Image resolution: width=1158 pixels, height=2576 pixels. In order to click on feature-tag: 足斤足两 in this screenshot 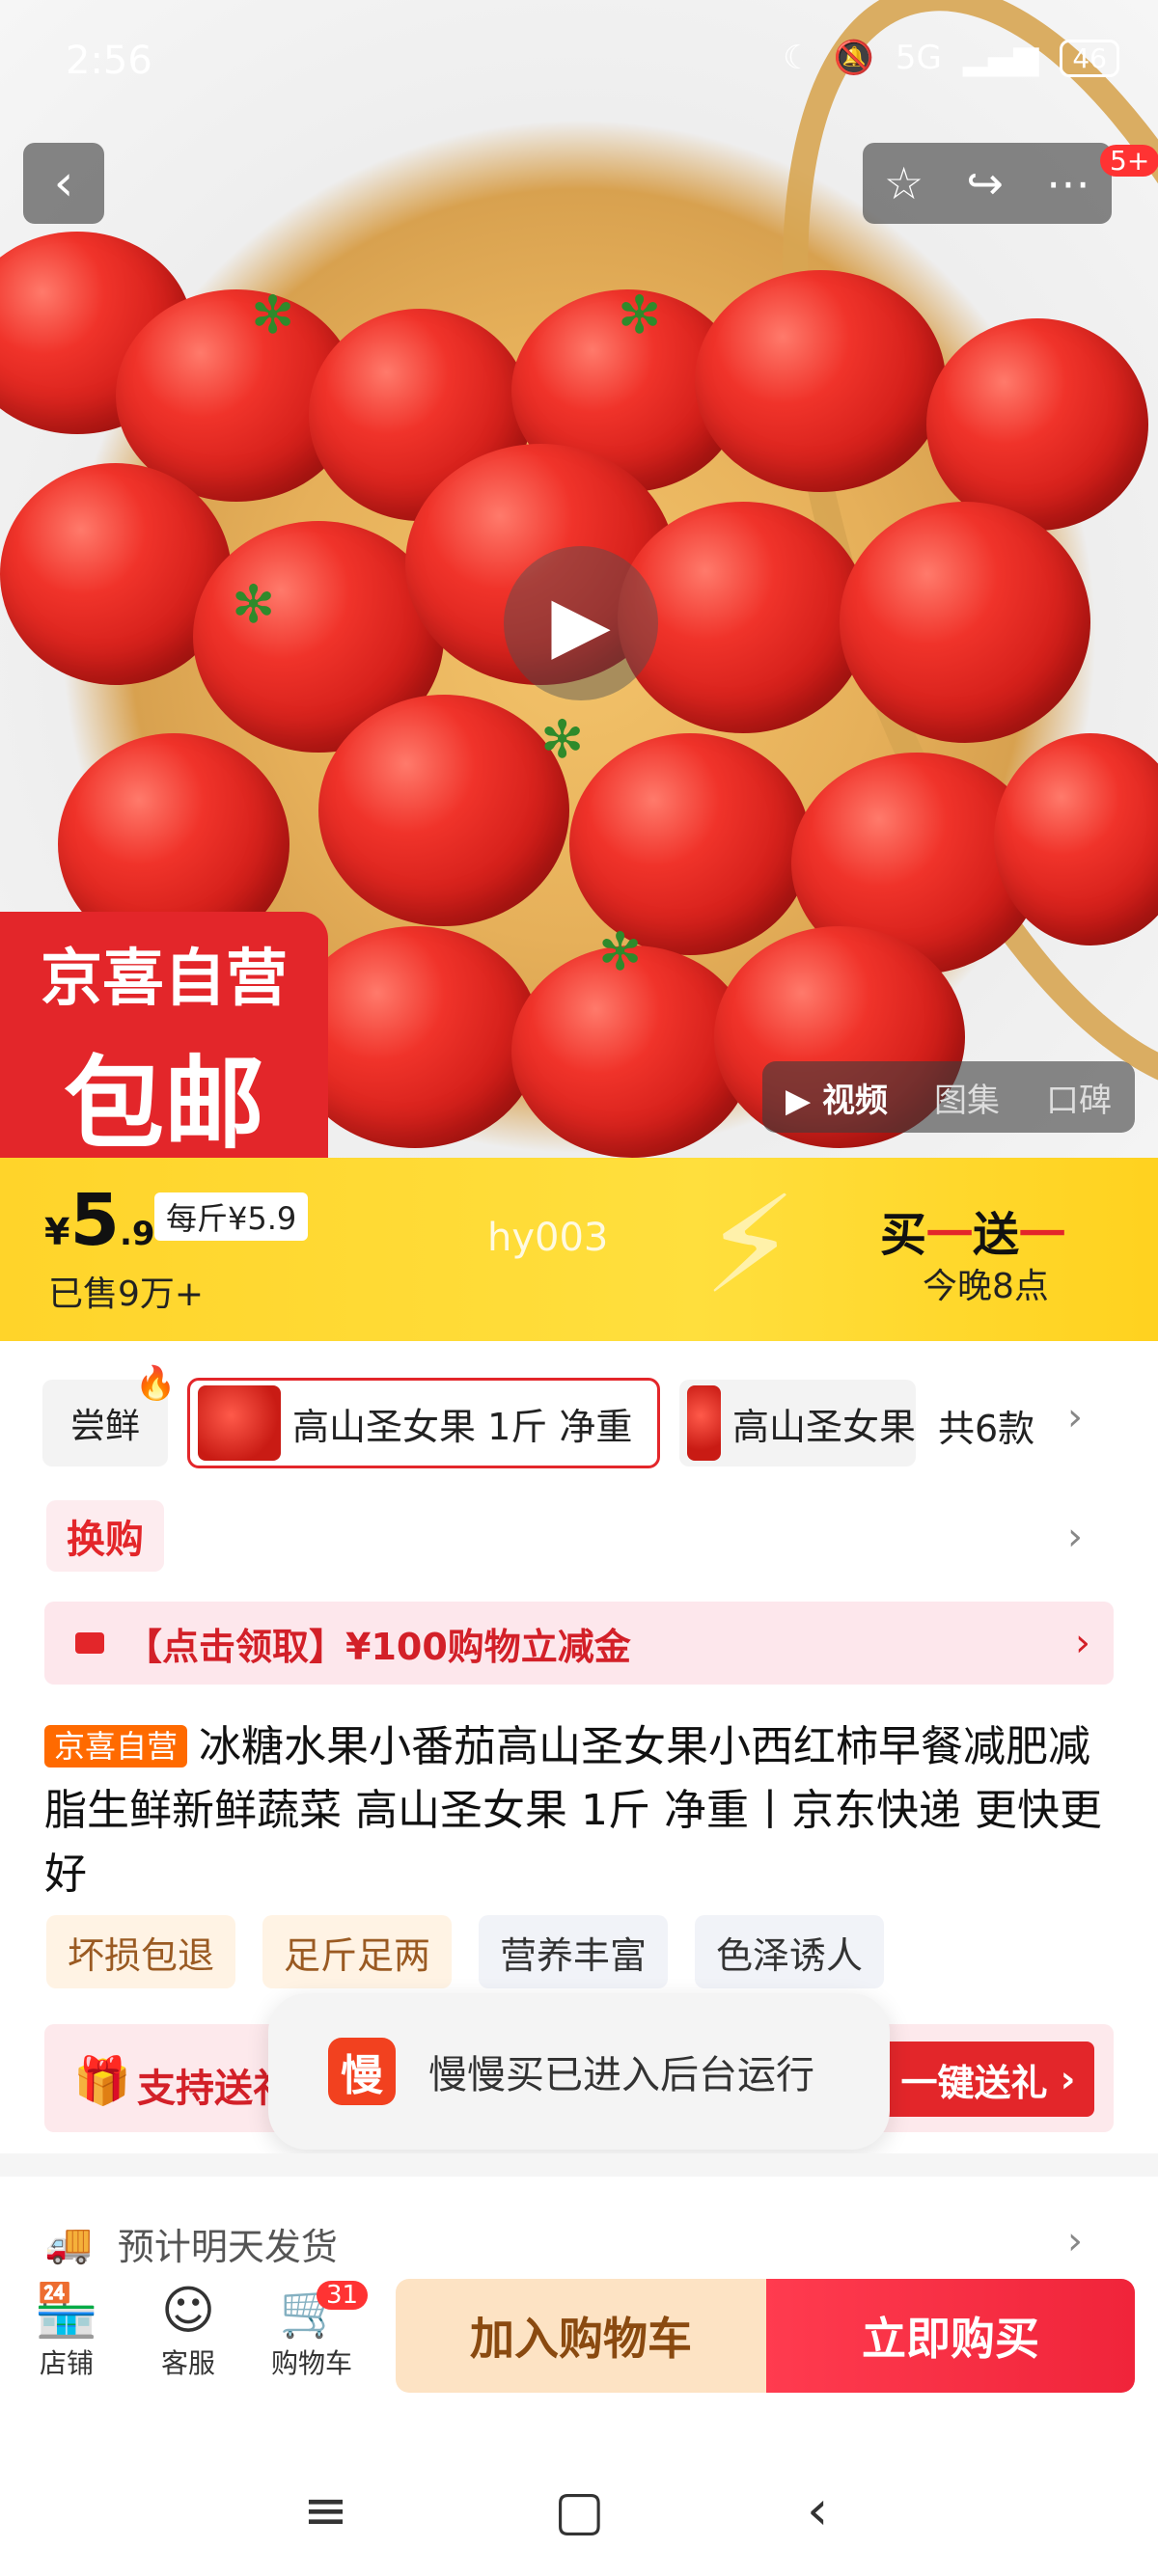, I will do `click(357, 1952)`.